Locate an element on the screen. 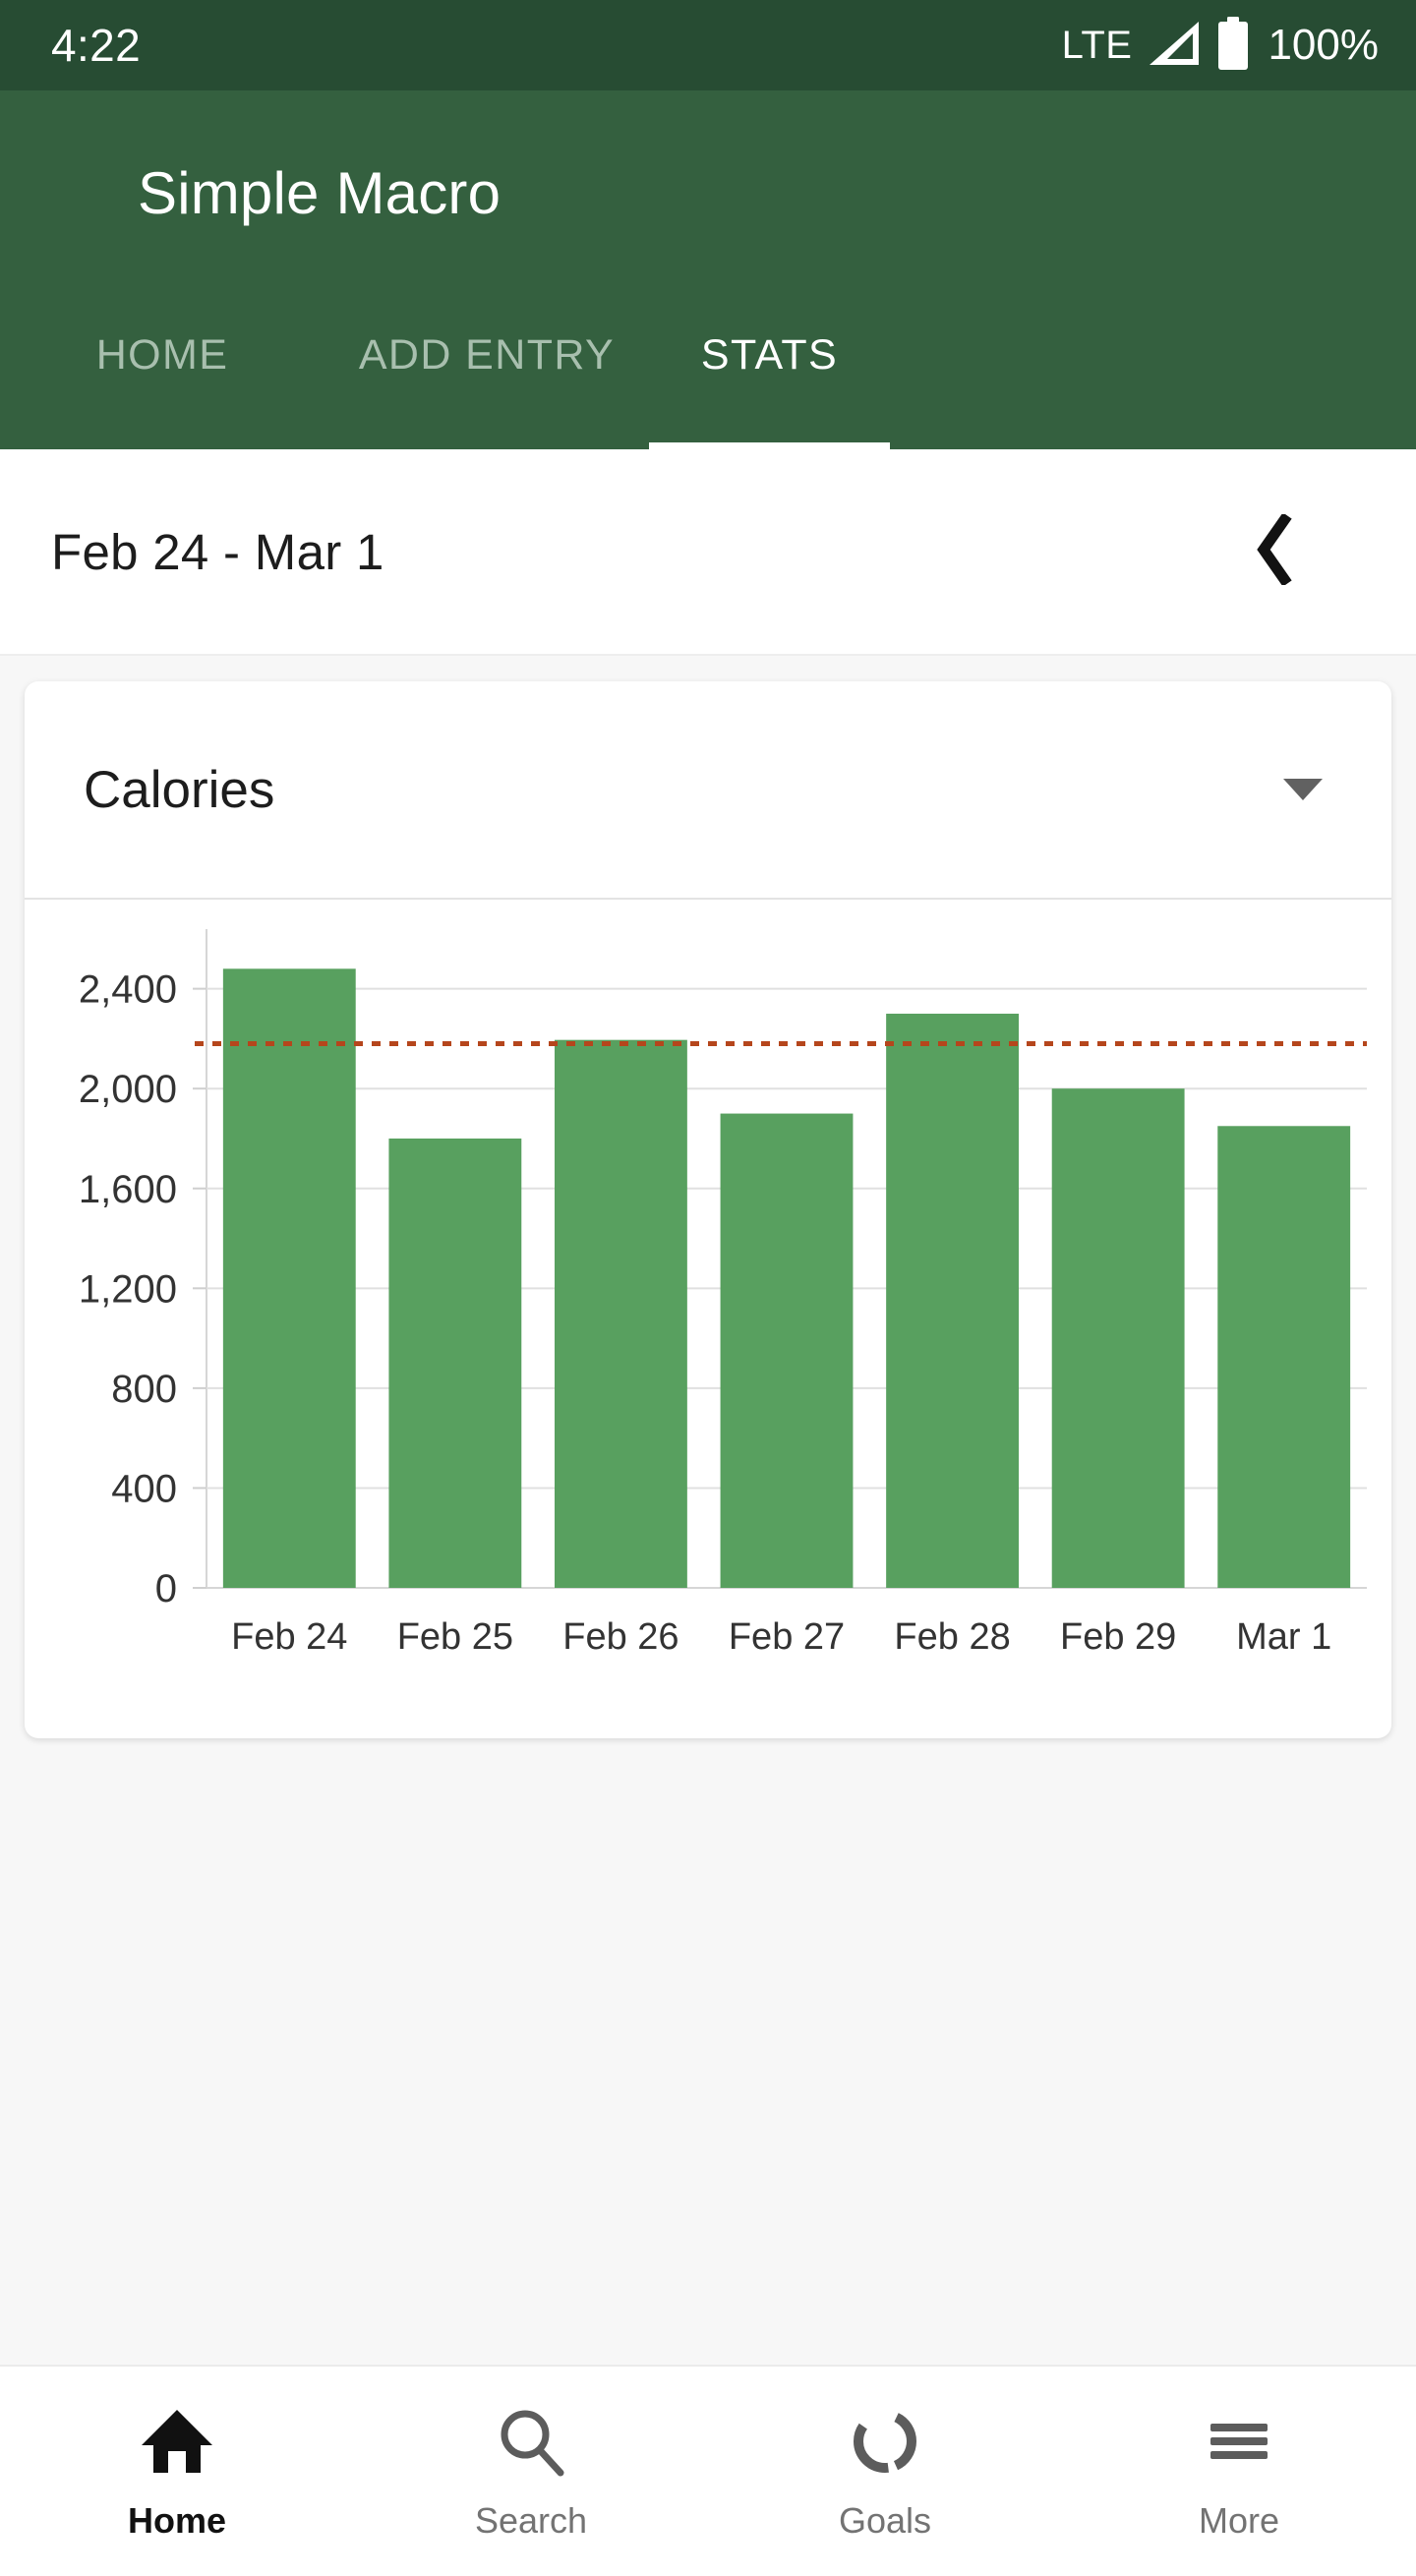 This screenshot has width=1416, height=2576. nav-item-search: Search is located at coordinates (531, 2471).